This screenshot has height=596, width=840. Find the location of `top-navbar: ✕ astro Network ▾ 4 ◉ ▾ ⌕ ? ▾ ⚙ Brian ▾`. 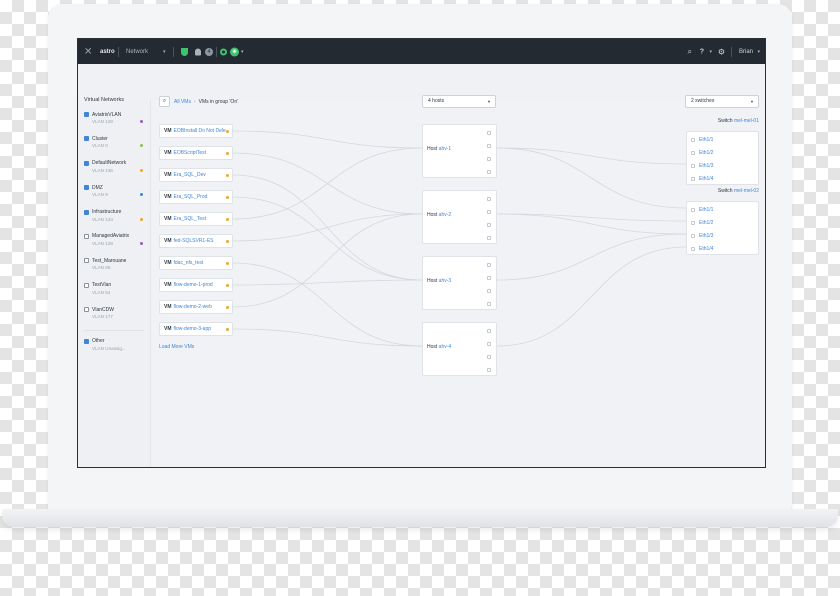

top-navbar: ✕ astro Network ▾ 4 ◉ ▾ ⌕ ? ▾ ⚙ Brian ▾ is located at coordinates (421, 51).